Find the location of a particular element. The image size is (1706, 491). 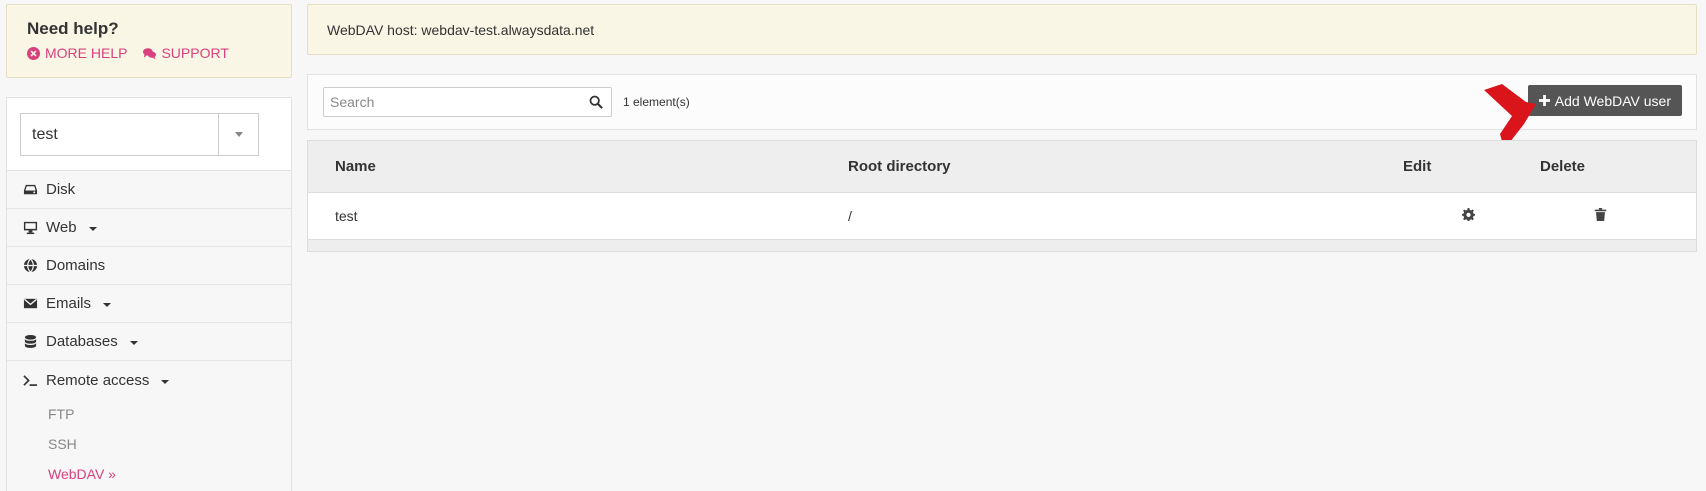

header-root-directory: Root directory is located at coordinates (1125, 167).